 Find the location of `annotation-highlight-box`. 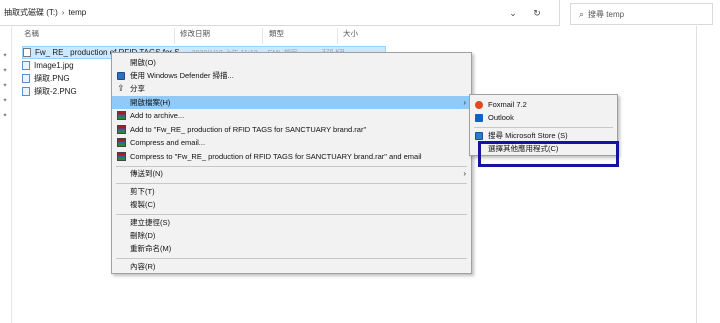

annotation-highlight-box is located at coordinates (548, 154).